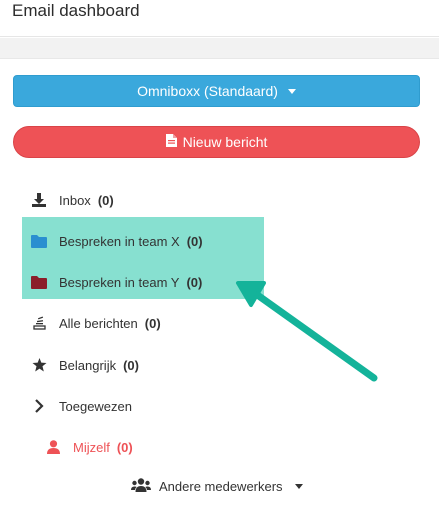  What do you see at coordinates (88, 365) in the screenshot?
I see `nav-item-label: Belangrijk` at bounding box center [88, 365].